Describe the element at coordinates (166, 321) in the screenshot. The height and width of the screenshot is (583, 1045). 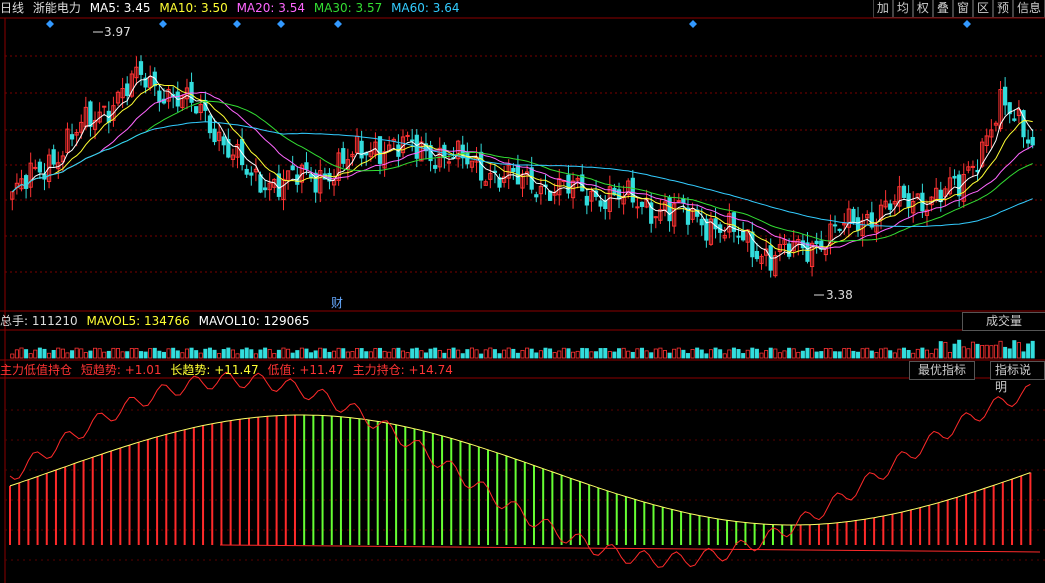
I see `mavol5-value: 134766` at that location.